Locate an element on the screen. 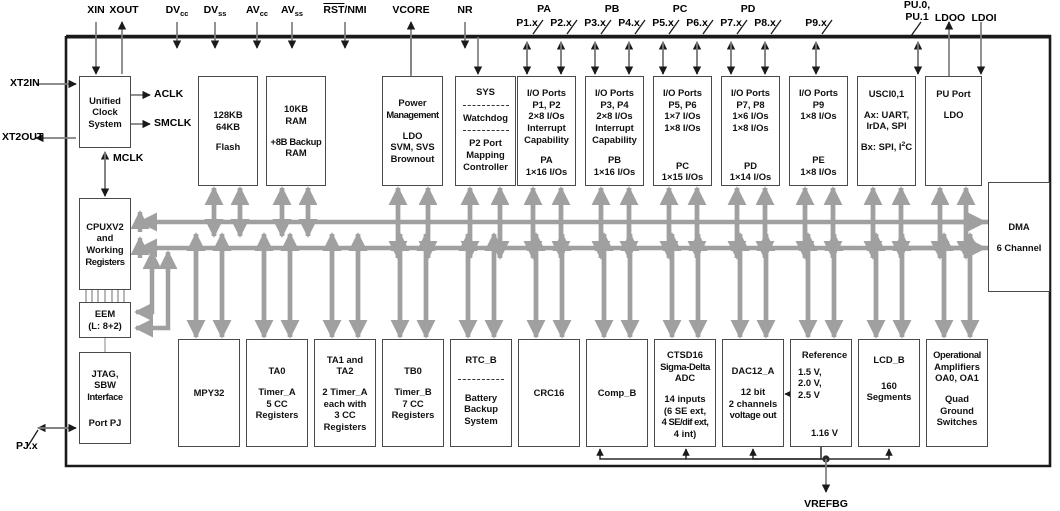 The width and height of the screenshot is (1060, 511). pin-label-avss: AVss is located at coordinates (292, 11).